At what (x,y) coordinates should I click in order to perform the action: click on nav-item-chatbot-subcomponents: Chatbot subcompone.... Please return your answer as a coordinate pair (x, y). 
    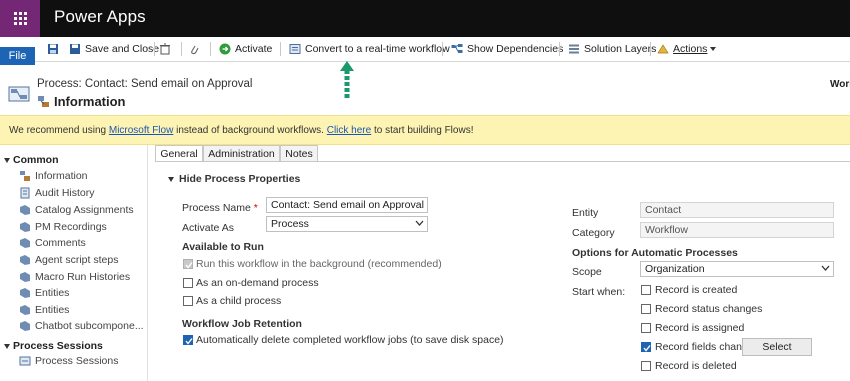
    Looking at the image, I should click on (81, 326).